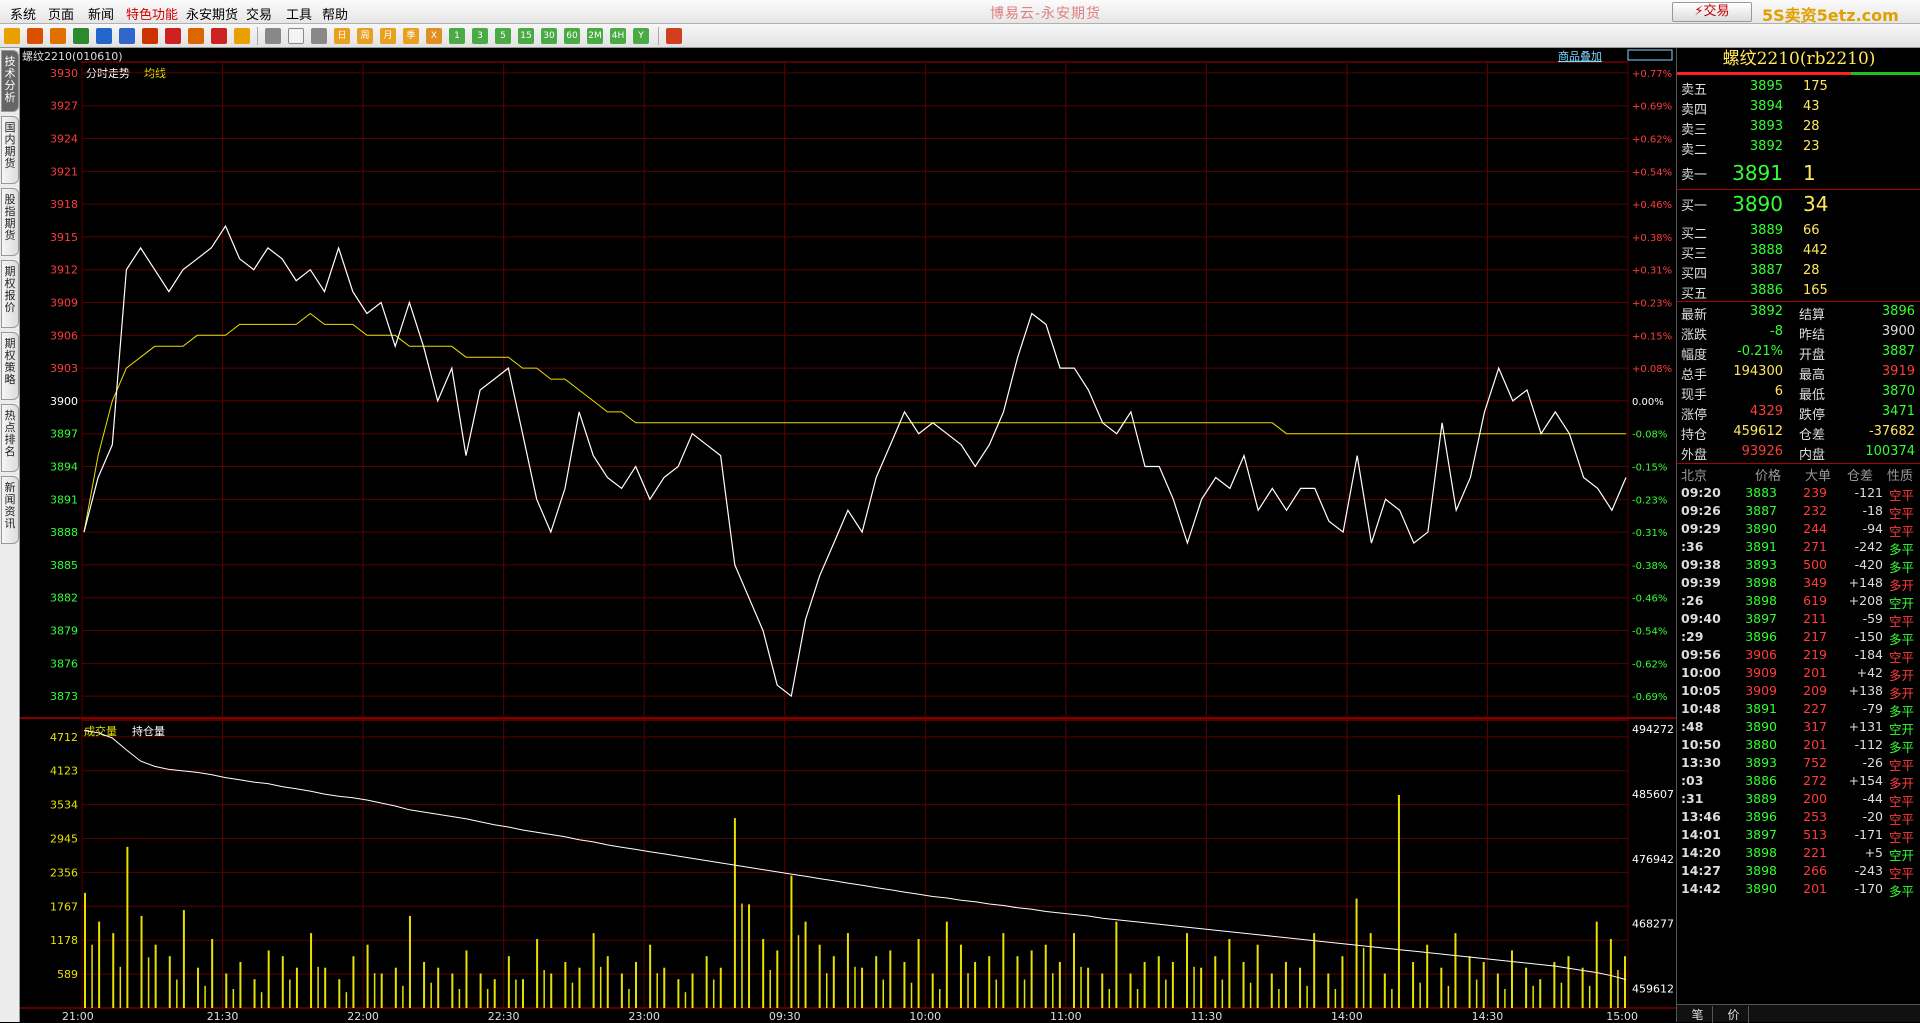  Describe the element at coordinates (64, 335) in the screenshot. I see `price-tick-label: 3906` at that location.